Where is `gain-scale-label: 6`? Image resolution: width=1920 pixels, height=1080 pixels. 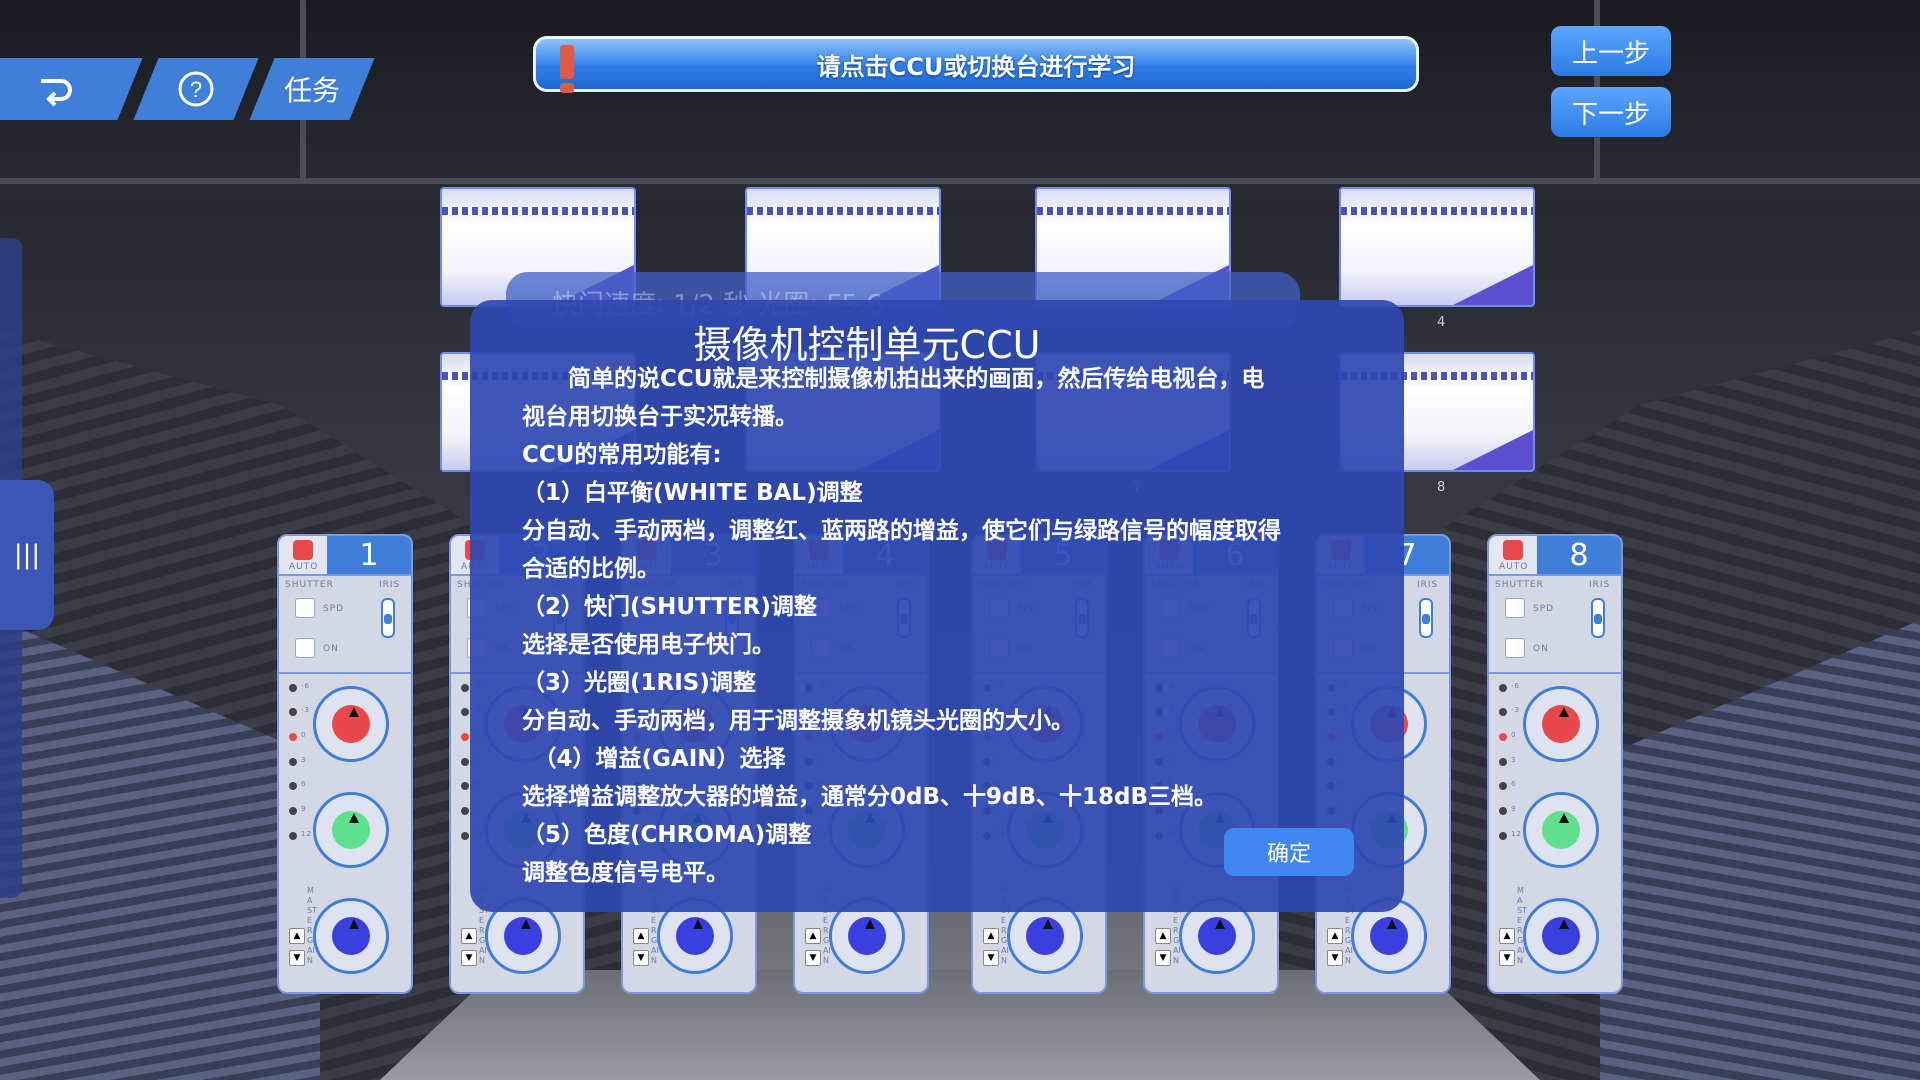 gain-scale-label: 6 is located at coordinates (304, 784).